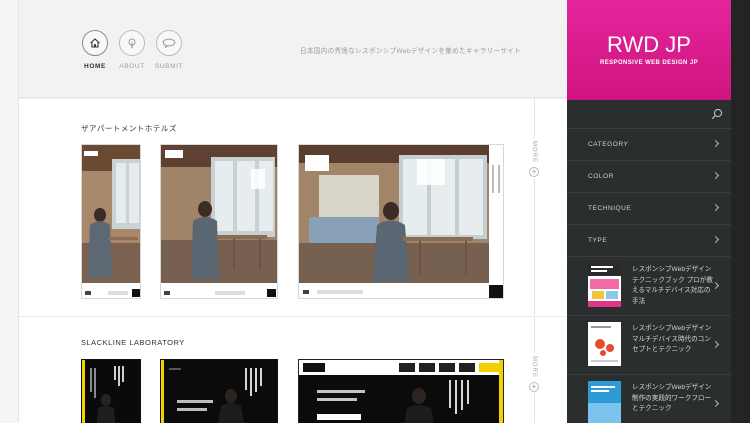 The width and height of the screenshot is (750, 423). I want to click on book-title: レスポンシブWebデザイン マルチデバイス時代のコンセプトとテクニック, so click(672, 339).